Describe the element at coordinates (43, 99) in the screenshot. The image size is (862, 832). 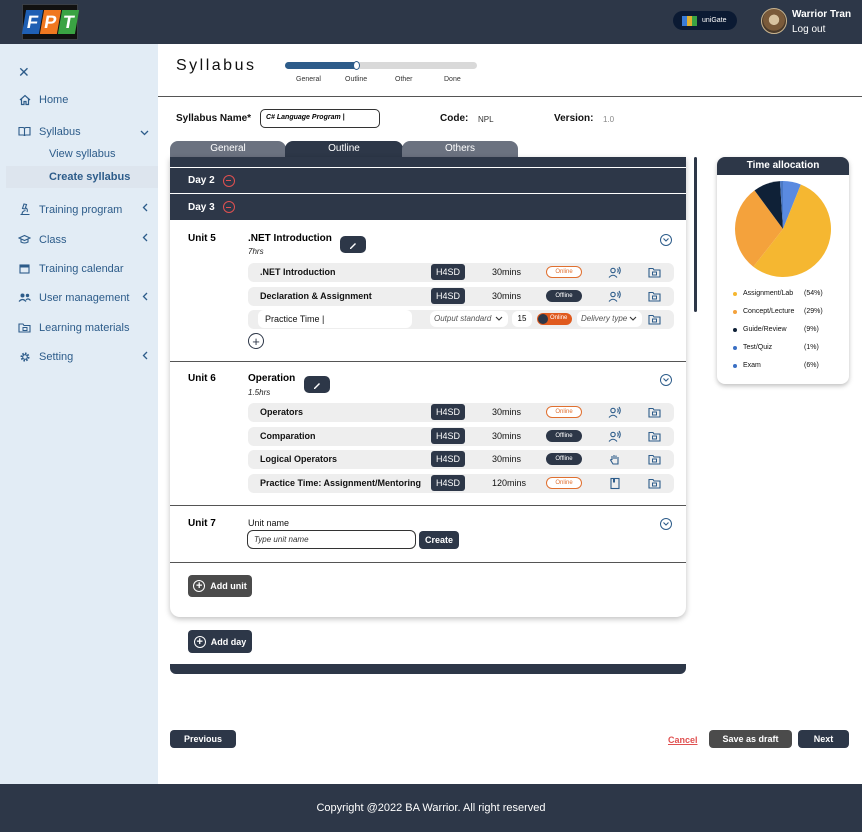
I see `sidebar-item-home: Home` at that location.